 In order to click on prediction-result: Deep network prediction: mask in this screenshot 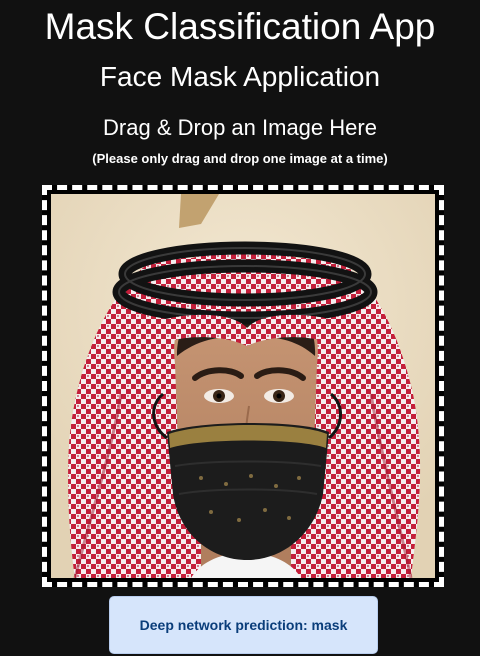, I will do `click(243, 625)`.